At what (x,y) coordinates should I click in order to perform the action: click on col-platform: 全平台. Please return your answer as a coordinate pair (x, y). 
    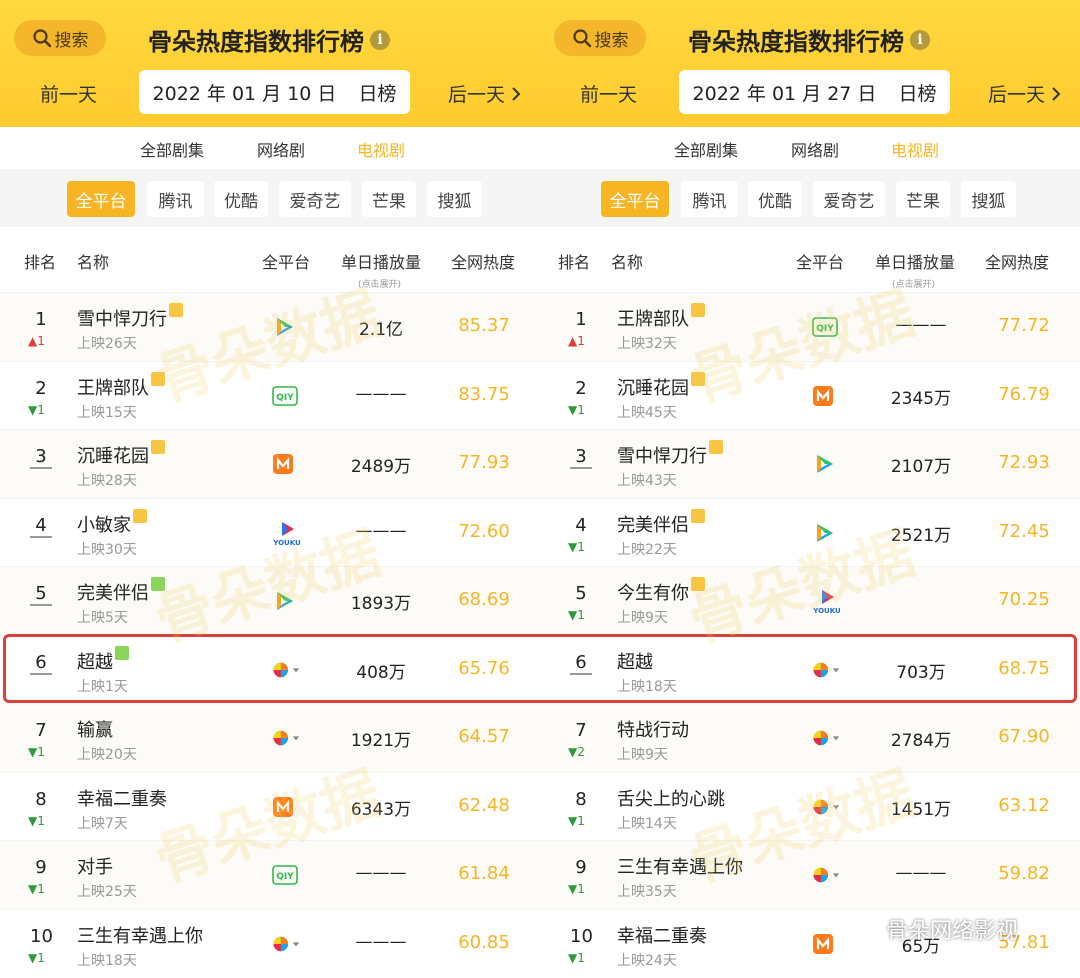
    Looking at the image, I should click on (820, 262).